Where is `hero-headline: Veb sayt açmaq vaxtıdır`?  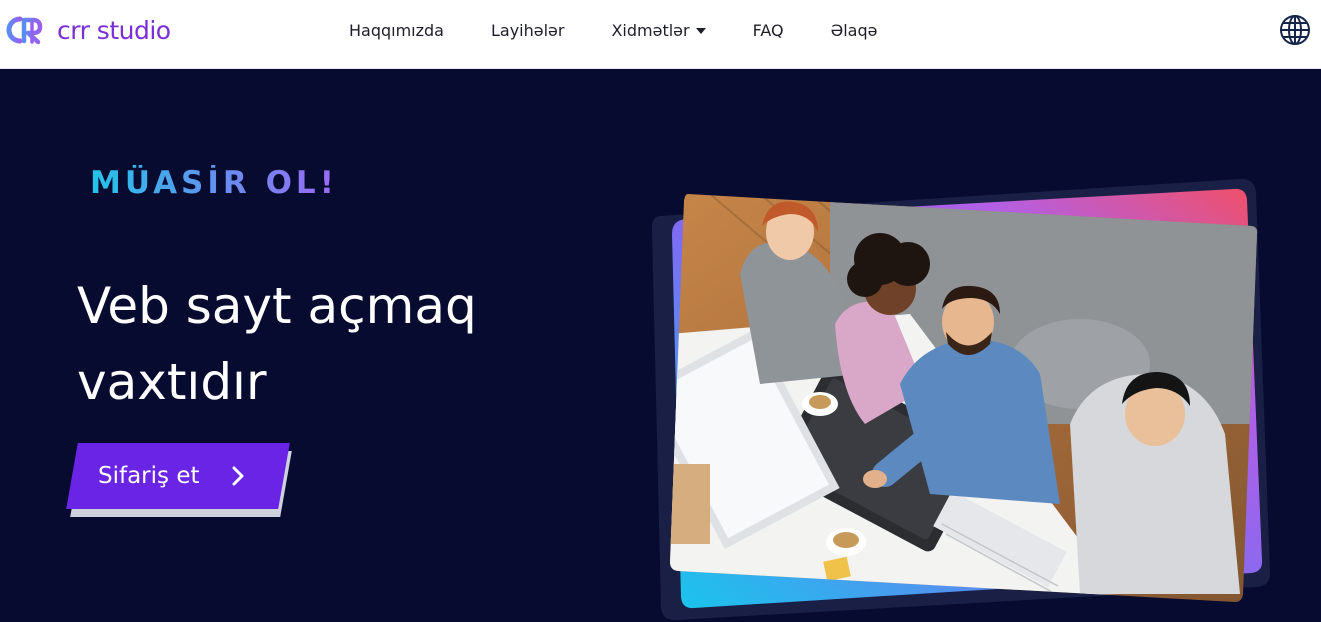
hero-headline: Veb sayt açmaq vaxtıdır is located at coordinates (277, 344).